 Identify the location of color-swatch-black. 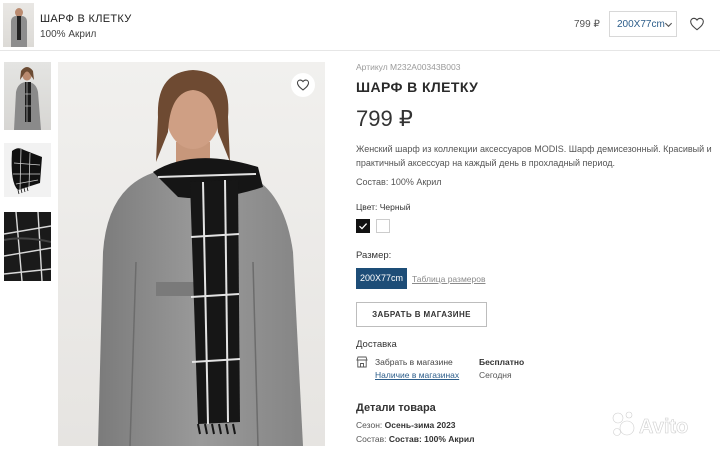
(363, 226).